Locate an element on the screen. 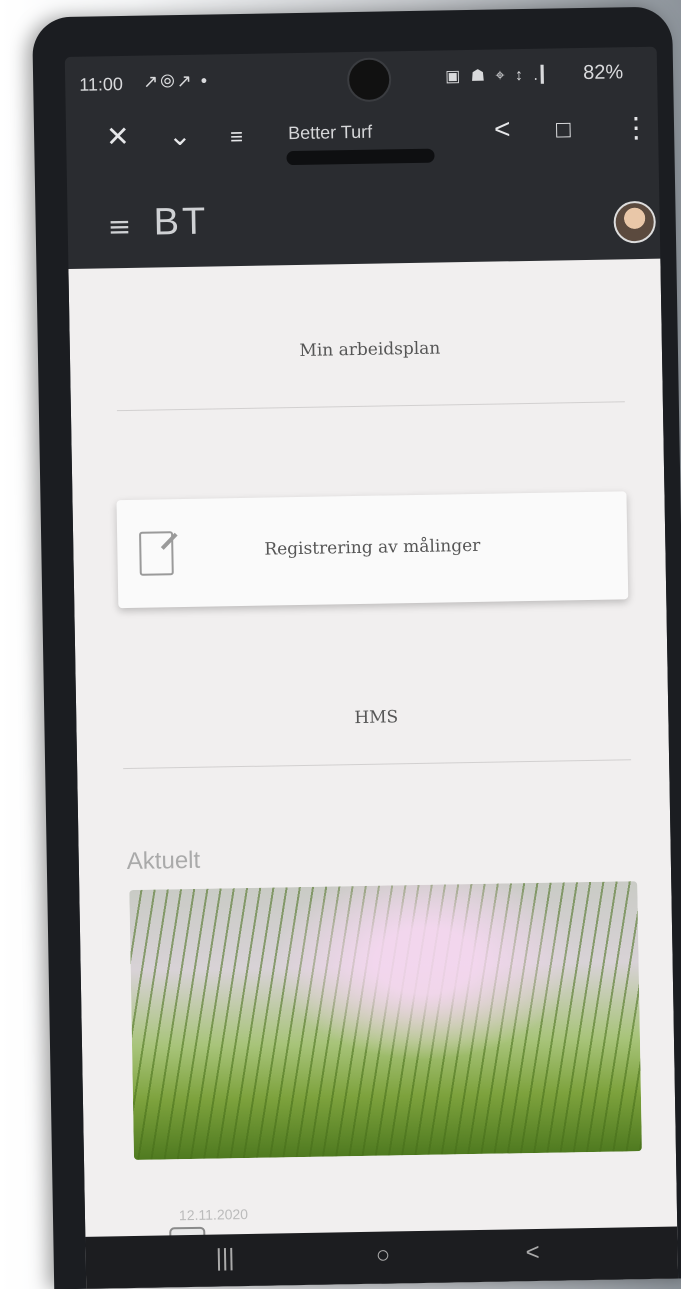  notification-icons: ↗⦾↗ • is located at coordinates (176, 81).